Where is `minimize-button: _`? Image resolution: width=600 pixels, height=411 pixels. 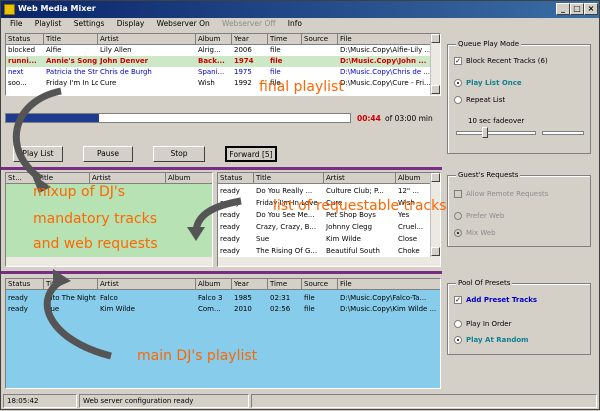 minimize-button: _ is located at coordinates (563, 9).